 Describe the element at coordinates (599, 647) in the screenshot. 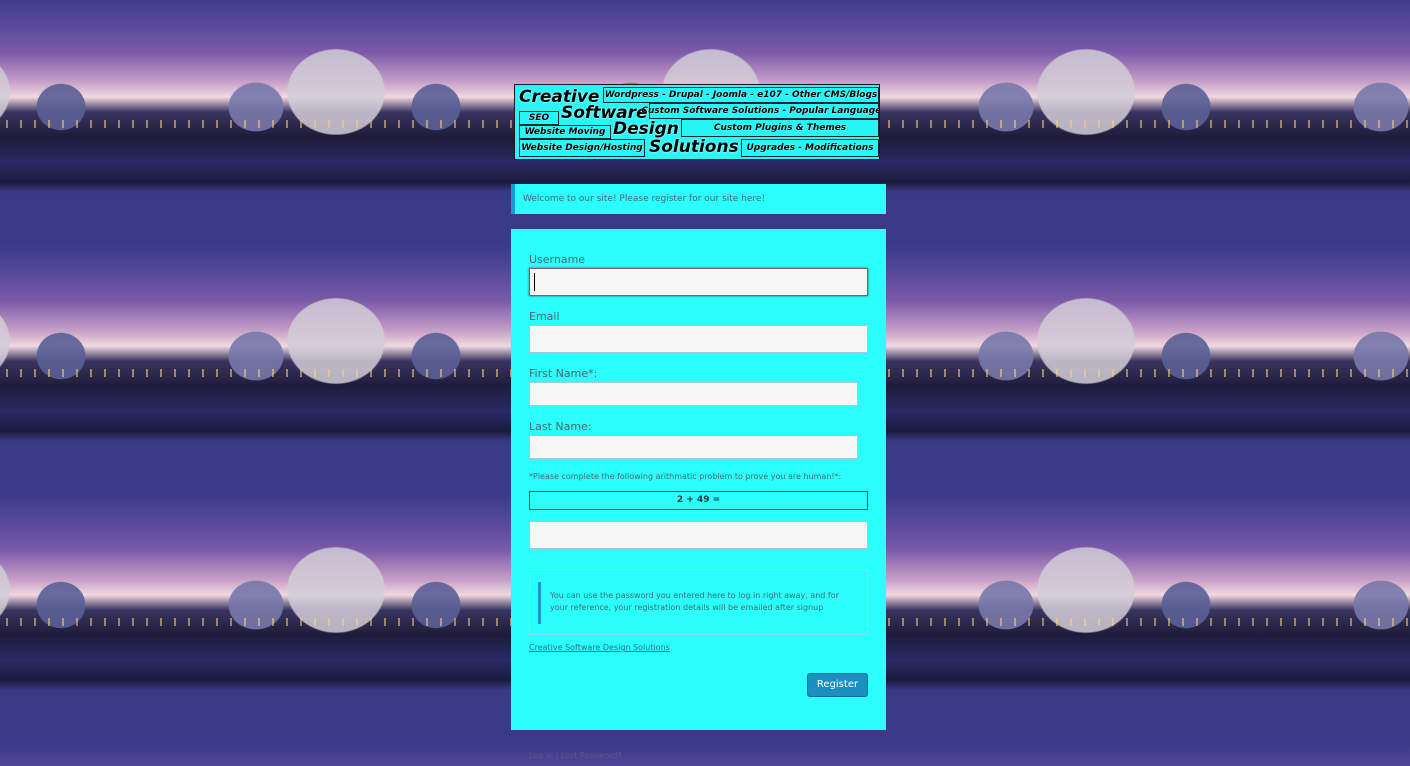

I see `site-home-link: Creative Software Design Solutions` at that location.